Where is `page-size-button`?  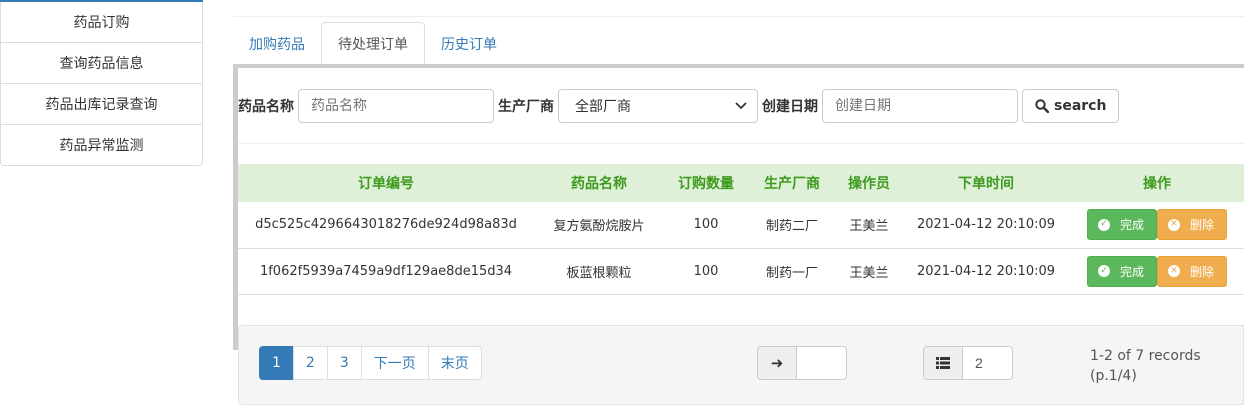
page-size-button is located at coordinates (943, 363).